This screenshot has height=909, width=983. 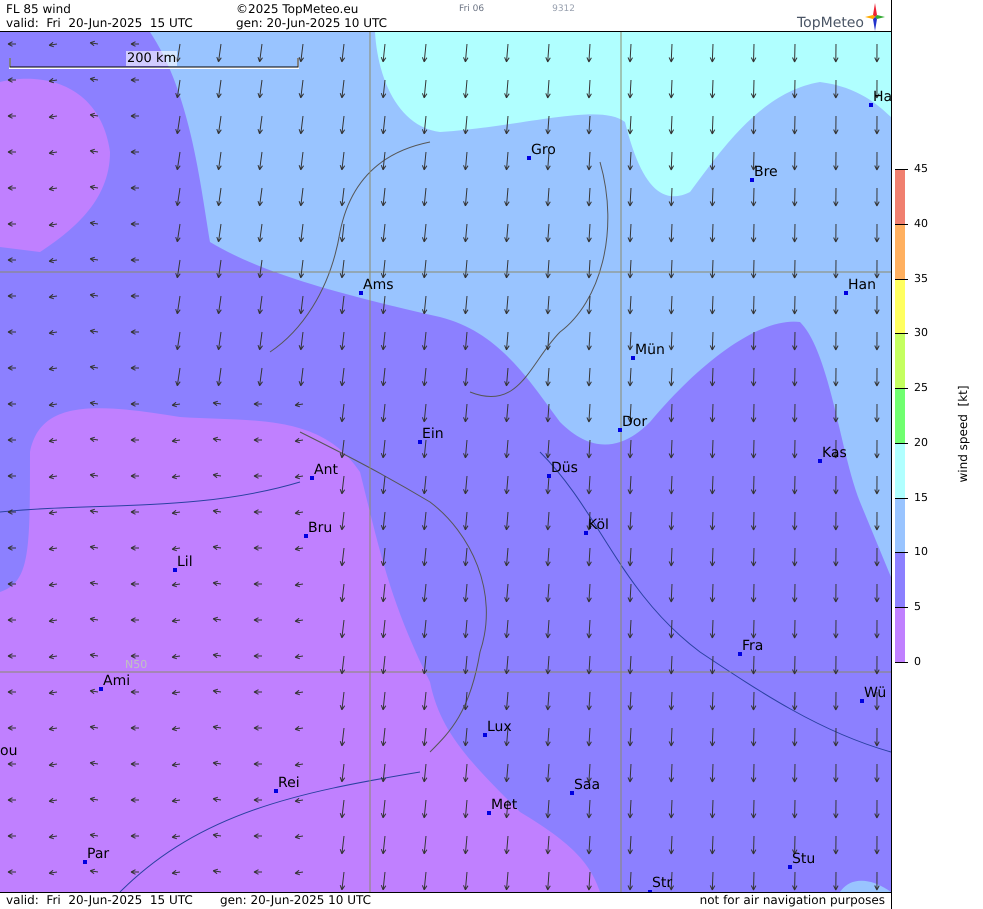 I want to click on city-label: Bru, so click(x=320, y=528).